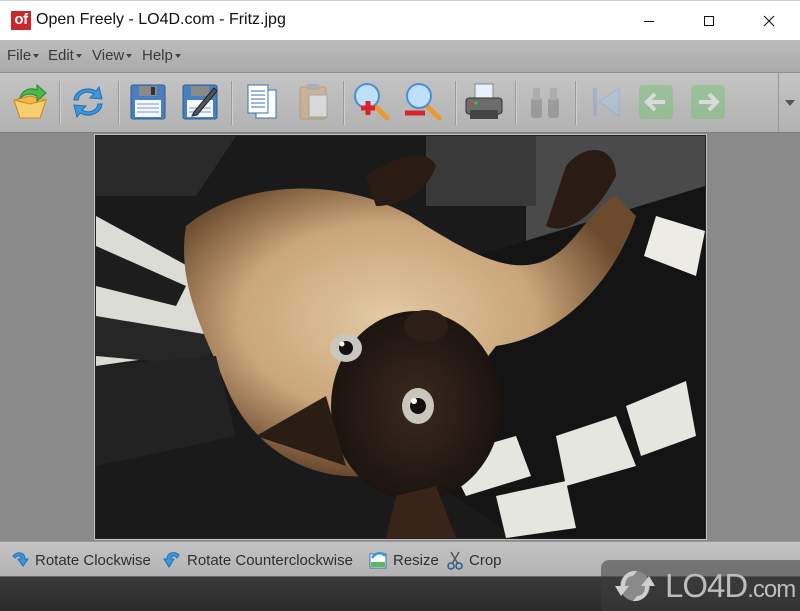 The width and height of the screenshot is (800, 611). Describe the element at coordinates (93, 560) in the screenshot. I see `rotate-clockwise-label: Rotate Clockwise` at that location.